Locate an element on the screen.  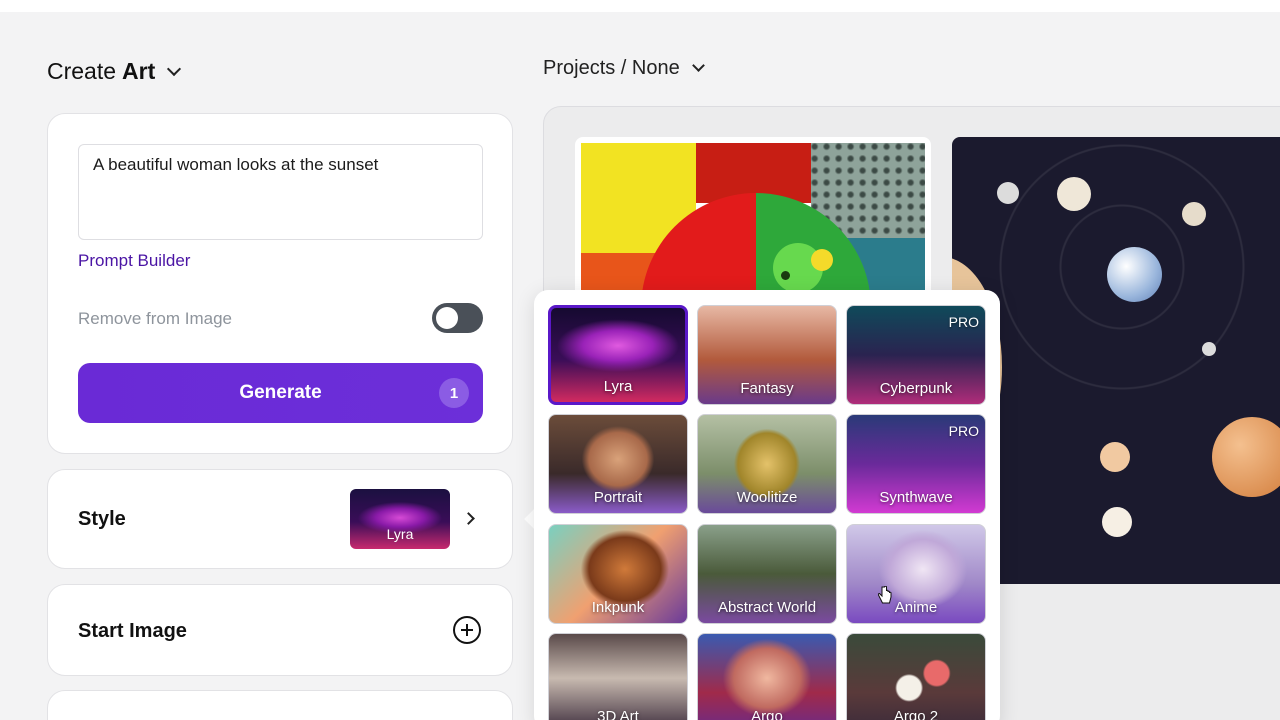
style-option-name: Abstract World is located at coordinates (767, 607).